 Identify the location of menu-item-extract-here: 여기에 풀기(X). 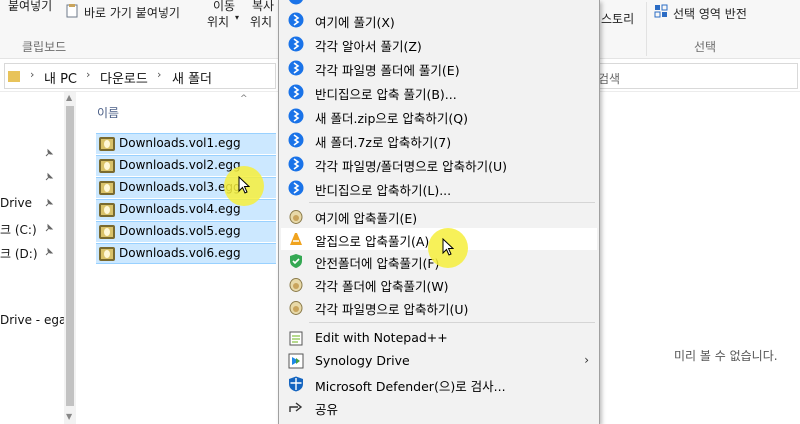
(439, 20).